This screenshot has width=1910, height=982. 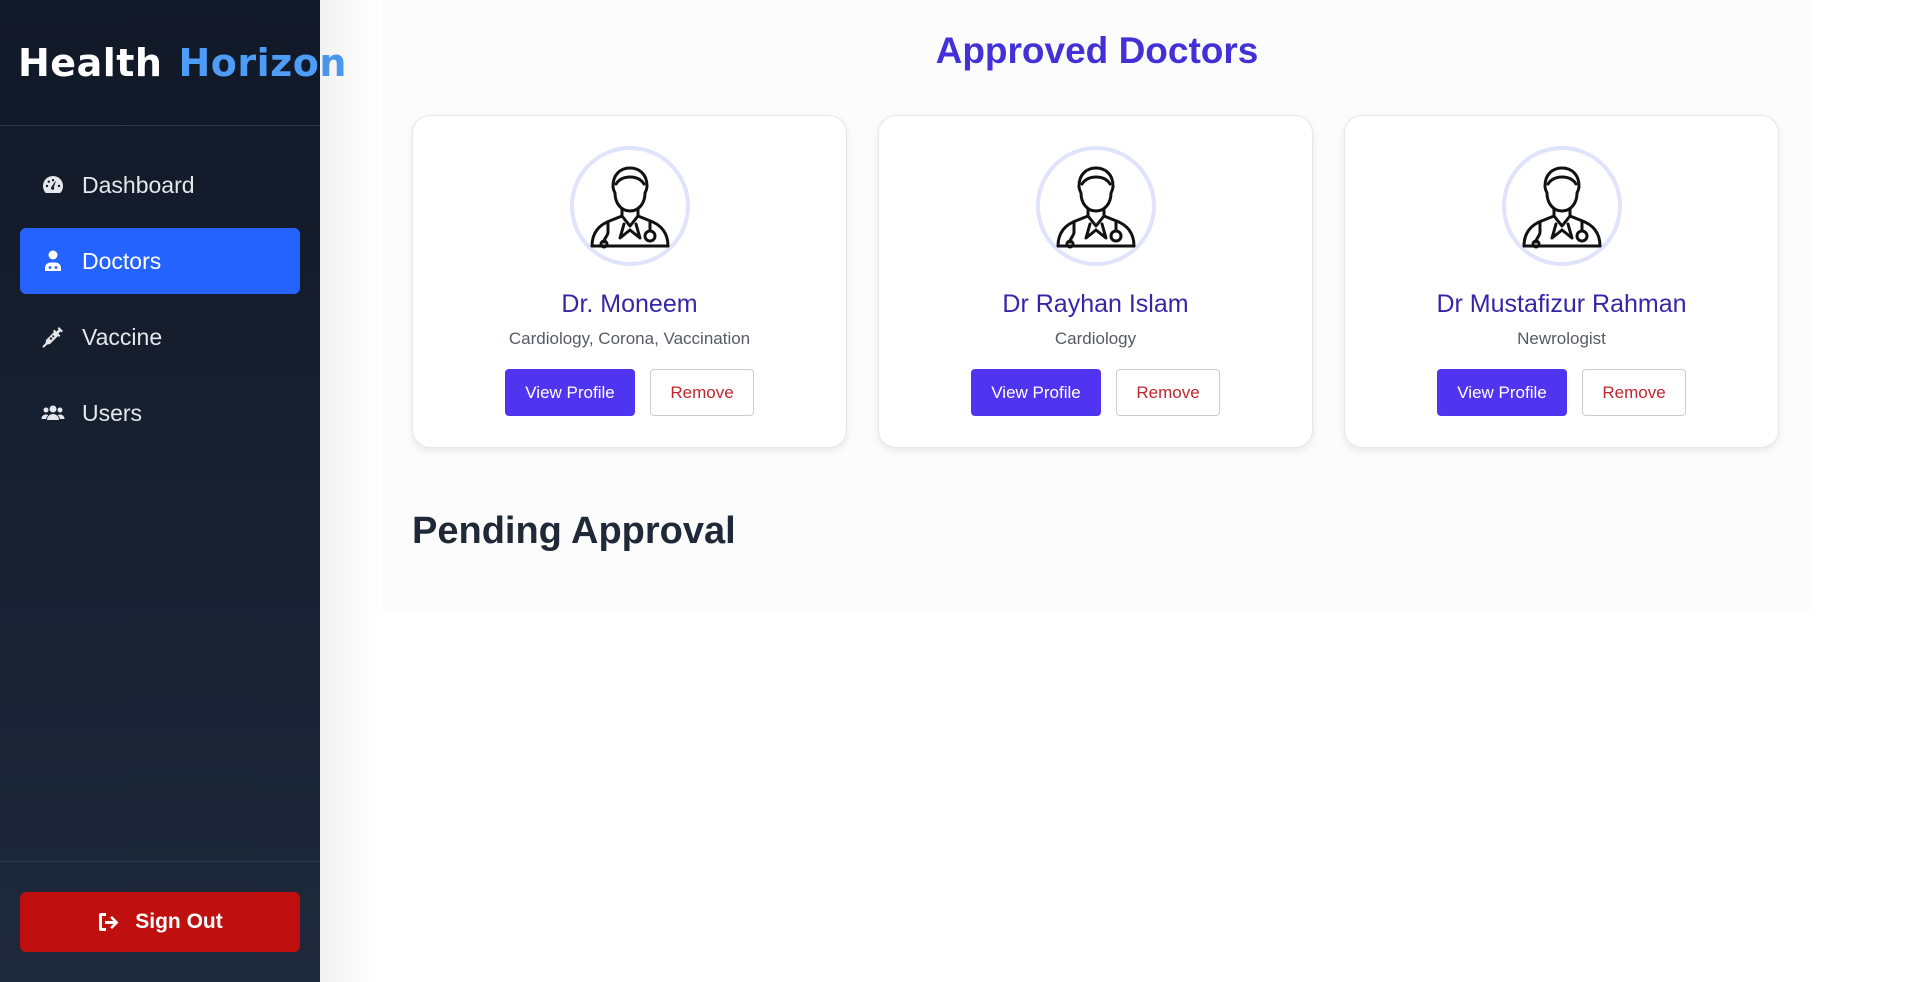 I want to click on brand-name-part1: Health, so click(x=90, y=62).